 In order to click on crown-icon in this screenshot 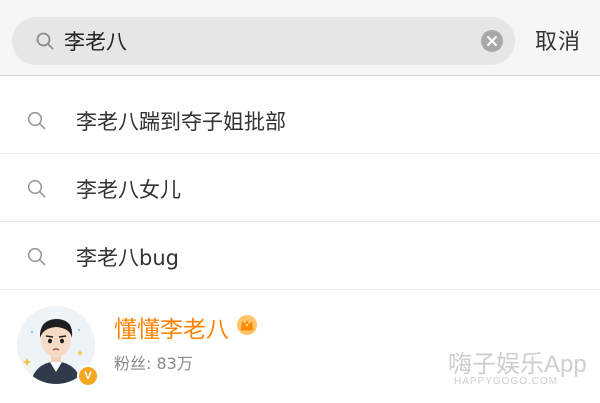, I will do `click(247, 325)`.